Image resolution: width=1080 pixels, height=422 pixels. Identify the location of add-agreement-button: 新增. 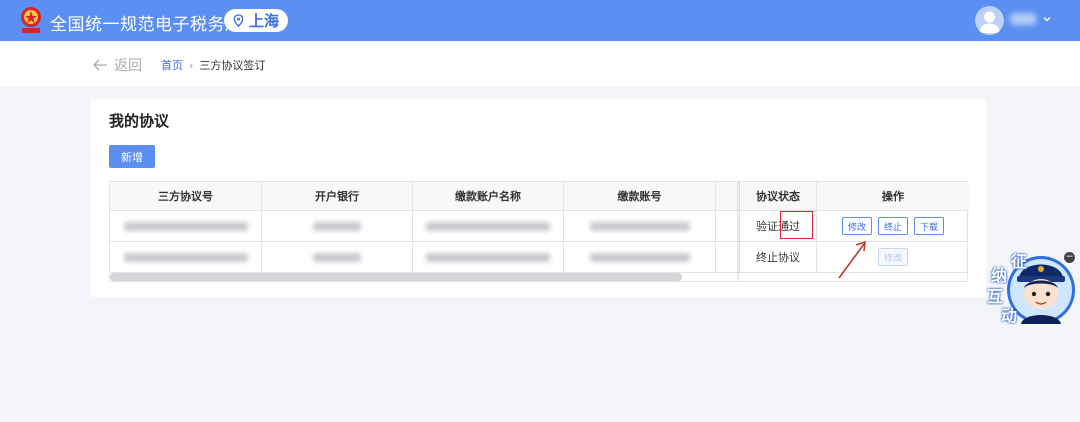
(132, 156).